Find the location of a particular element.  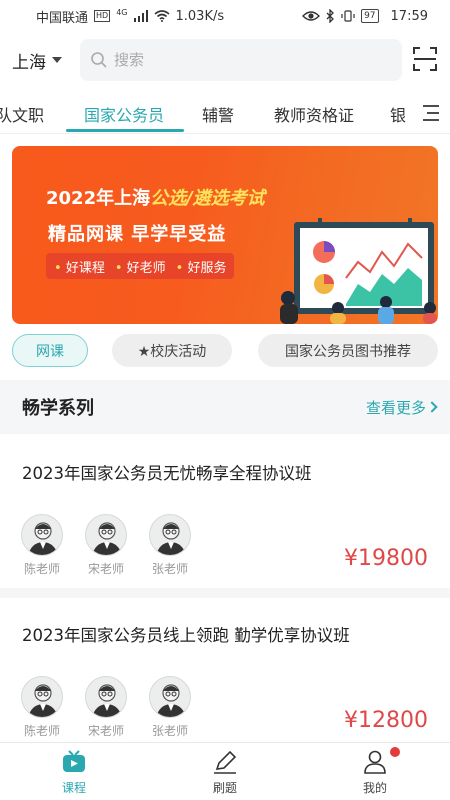

chevron-right-icon is located at coordinates (432, 407).